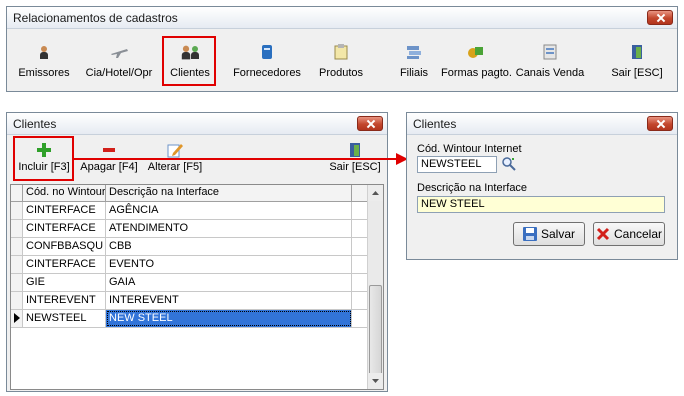 This screenshot has height=396, width=684. What do you see at coordinates (44, 73) in the screenshot?
I see `toolbar-label: Emissores` at bounding box center [44, 73].